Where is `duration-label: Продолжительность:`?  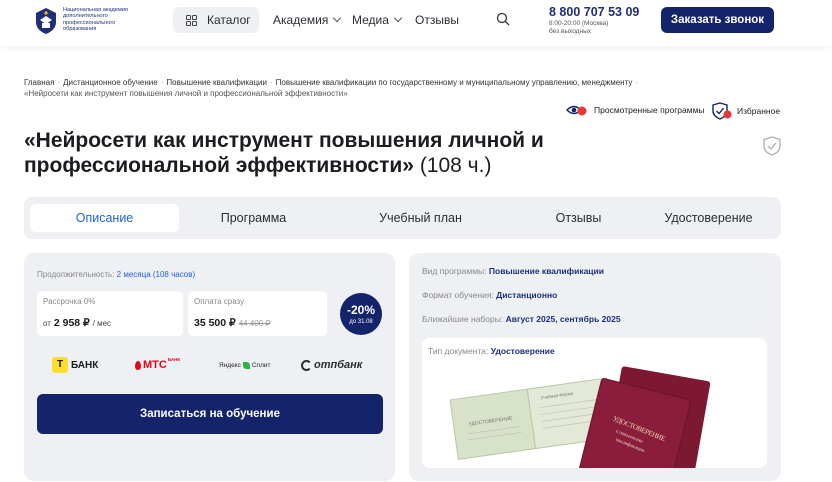
duration-label: Продолжительность: is located at coordinates (76, 274).